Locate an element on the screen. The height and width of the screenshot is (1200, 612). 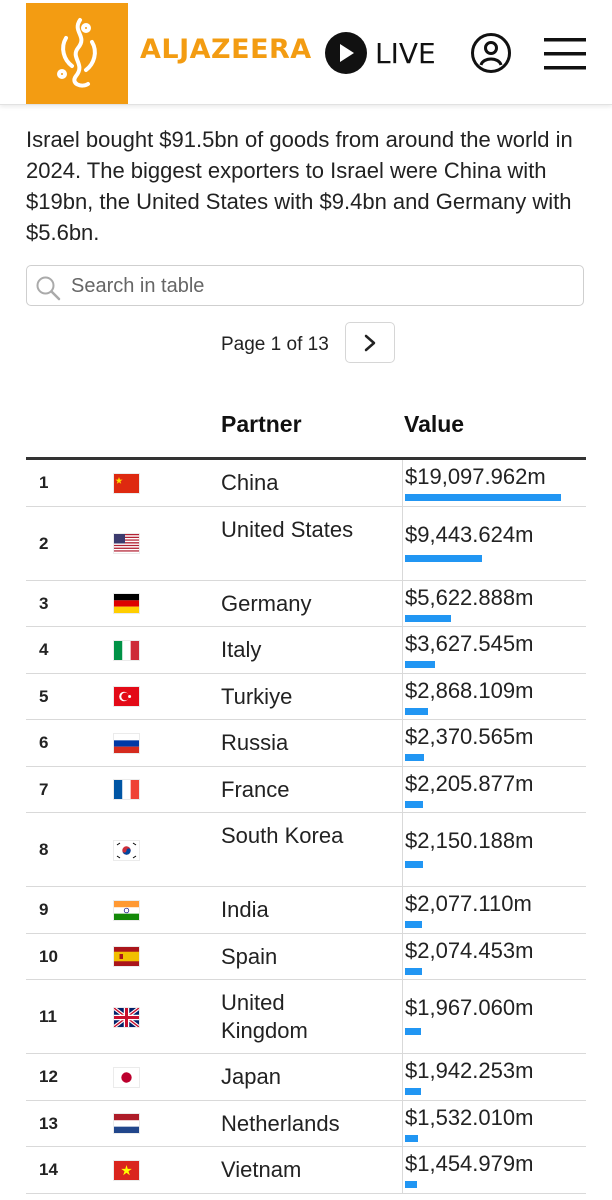
table-row: 4 Italy $3,627.545m is located at coordinates (306, 650).